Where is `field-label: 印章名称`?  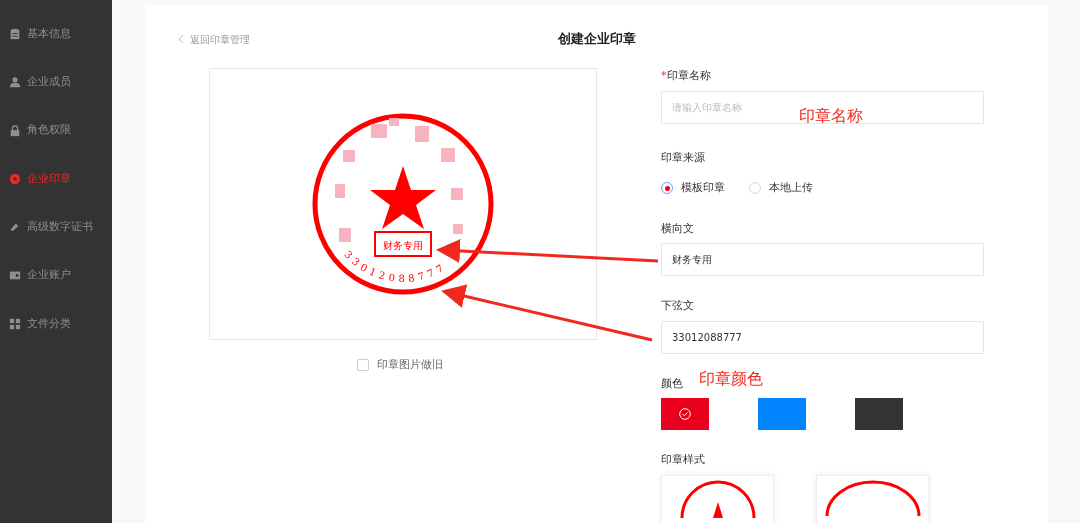 field-label: 印章名称 is located at coordinates (688, 76).